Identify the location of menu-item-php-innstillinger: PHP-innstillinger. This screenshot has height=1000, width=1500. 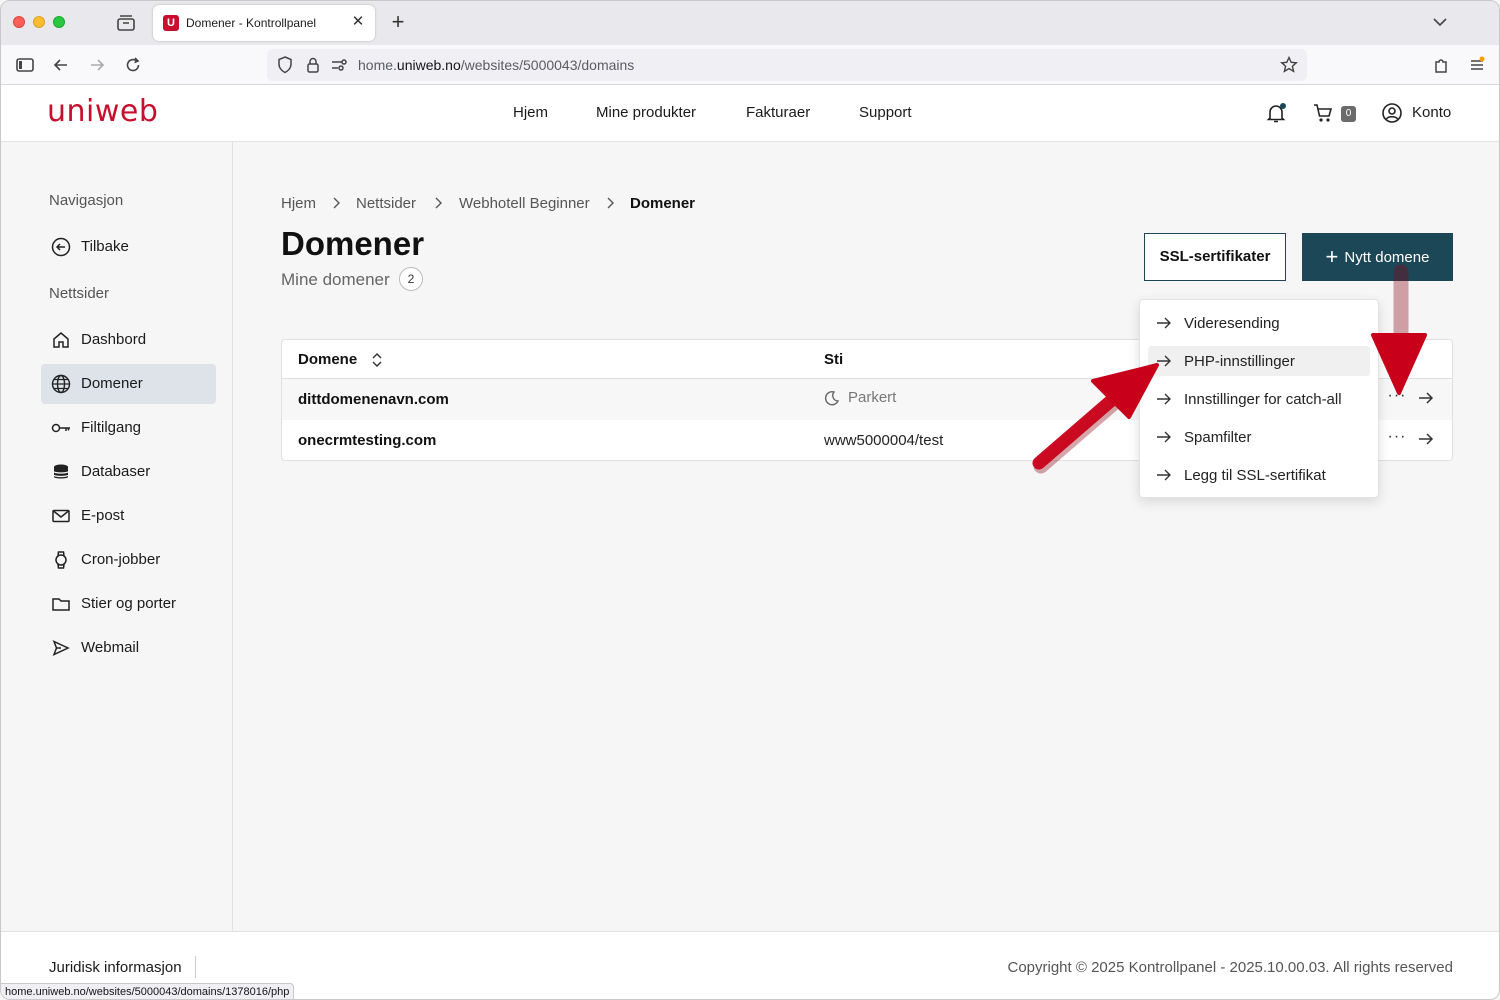
(1259, 361).